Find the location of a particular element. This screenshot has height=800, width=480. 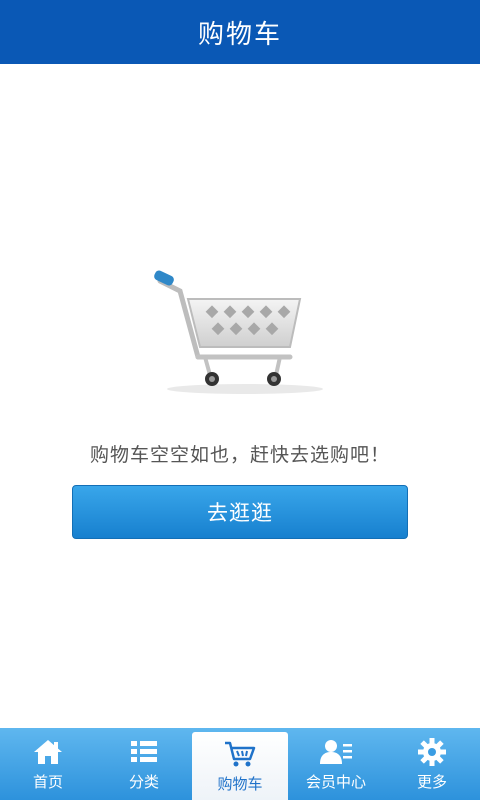

page-title: 购物车 is located at coordinates (239, 34).